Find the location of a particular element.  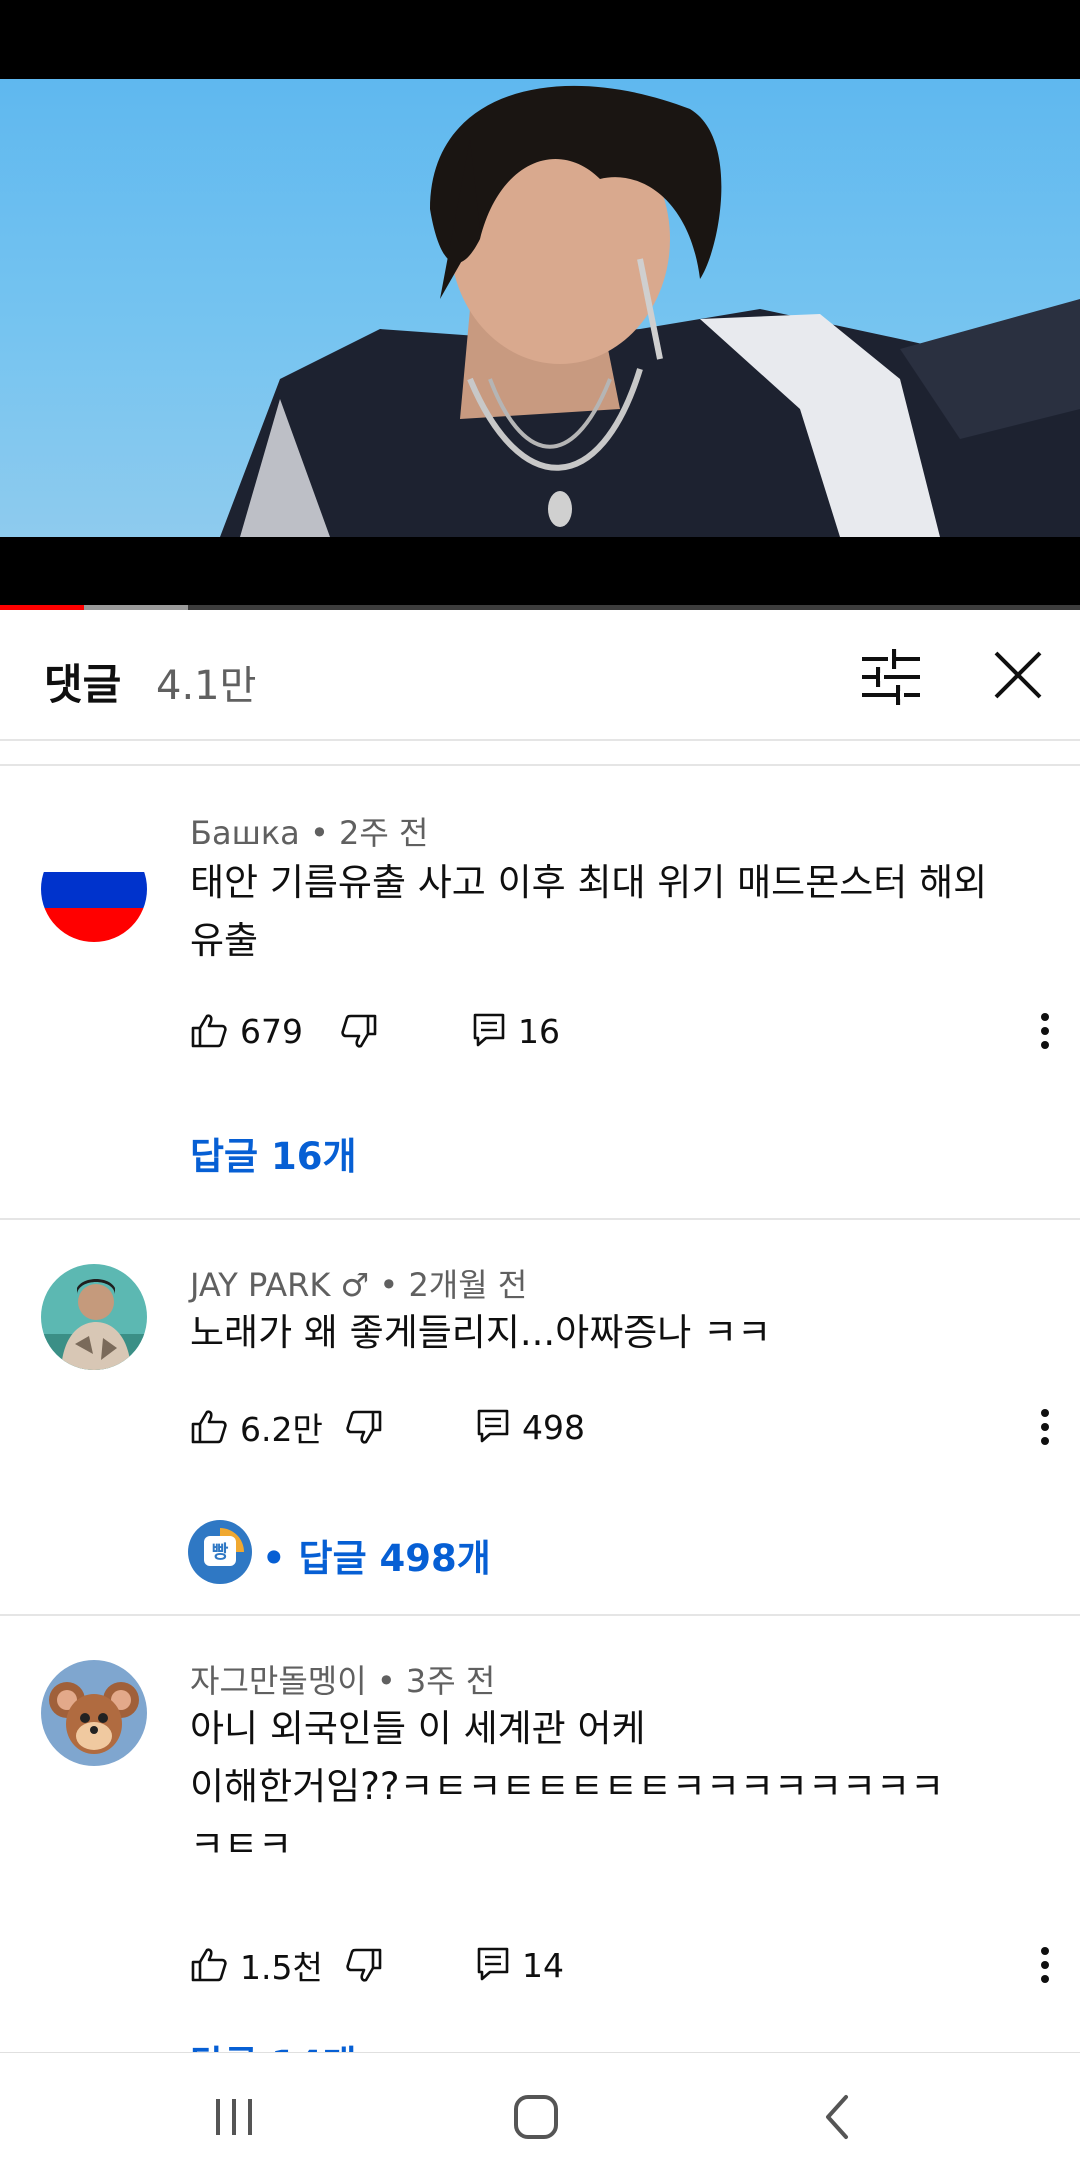

creator-reply-avatar: 빵 is located at coordinates (220, 1552).